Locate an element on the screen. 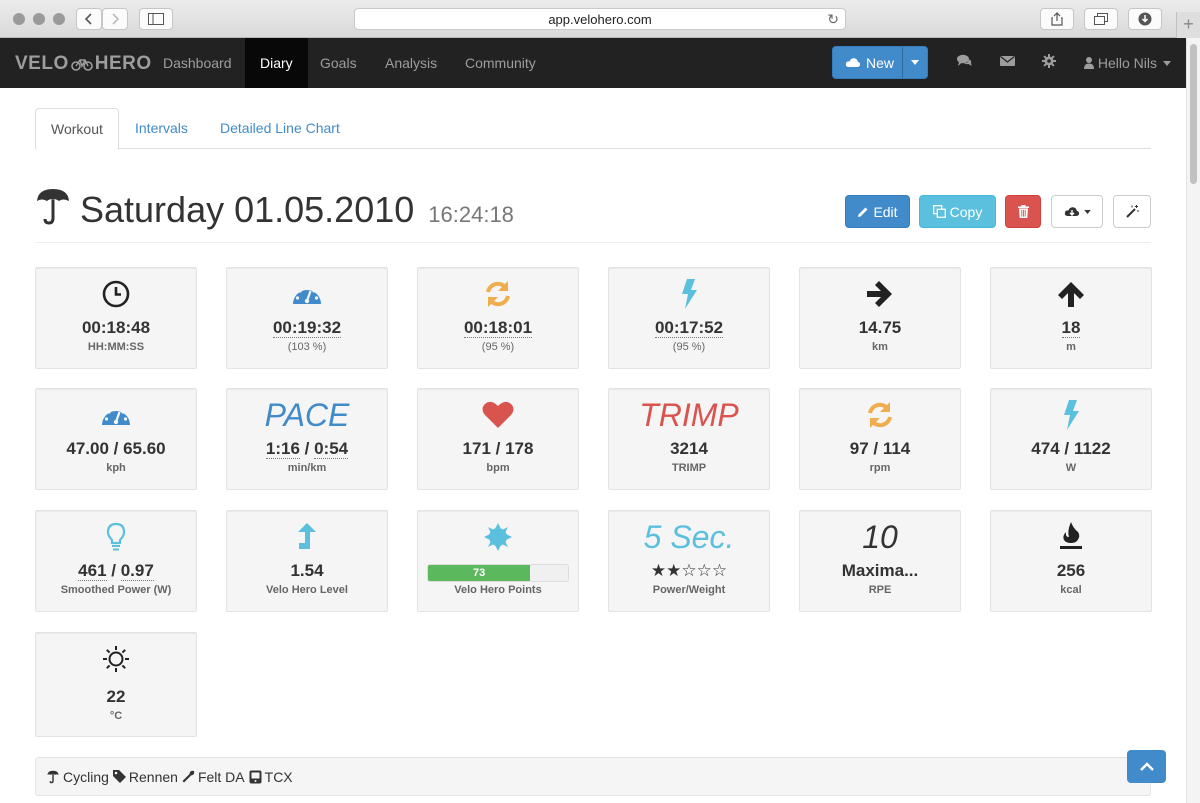 The height and width of the screenshot is (803, 1200). envelope-icon is located at coordinates (1007, 62).